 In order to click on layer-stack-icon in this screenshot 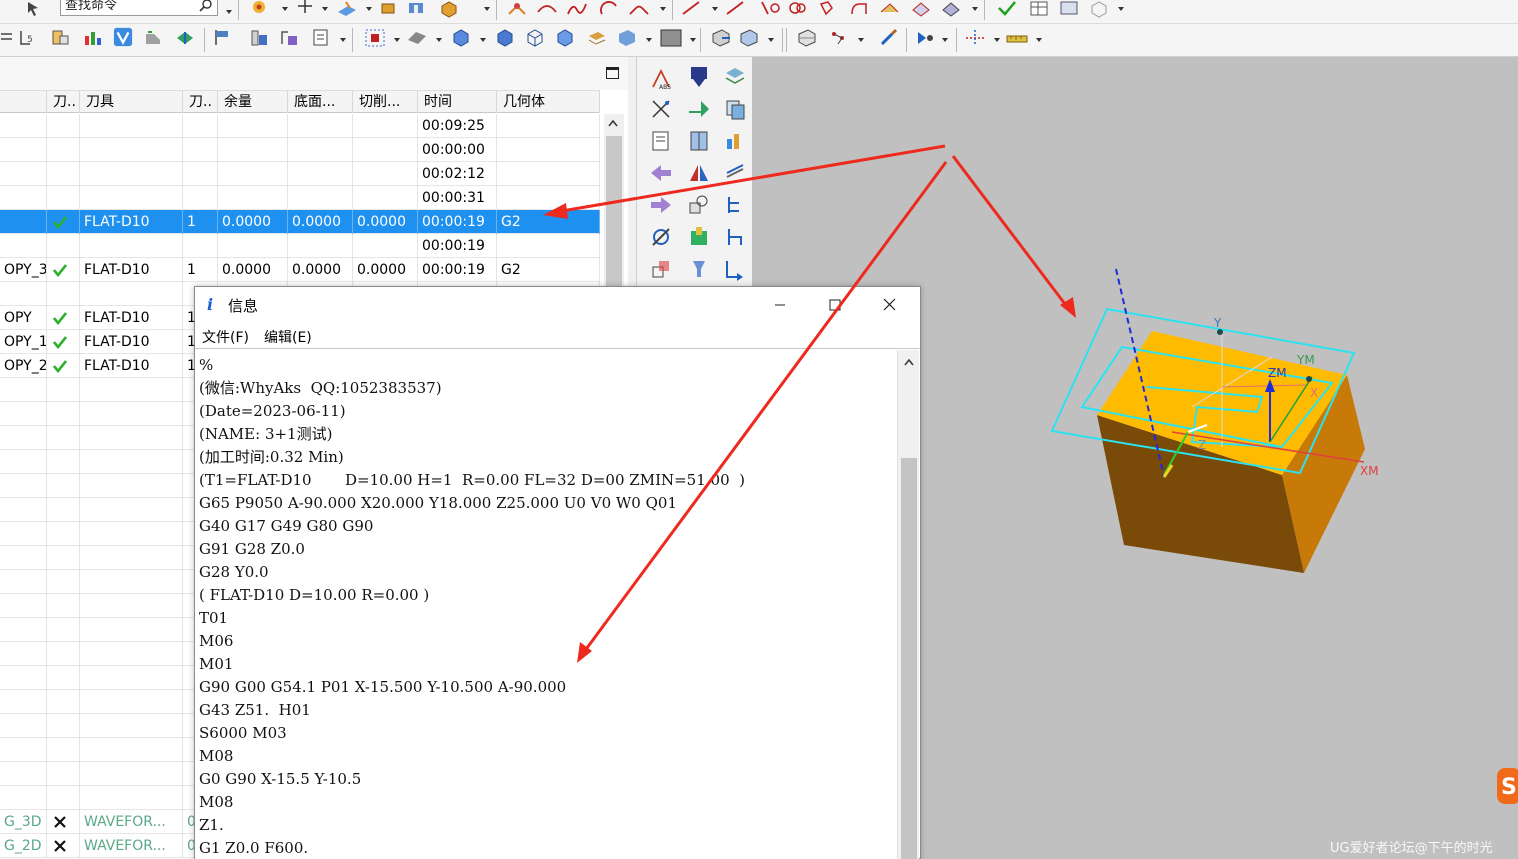, I will do `click(735, 173)`.